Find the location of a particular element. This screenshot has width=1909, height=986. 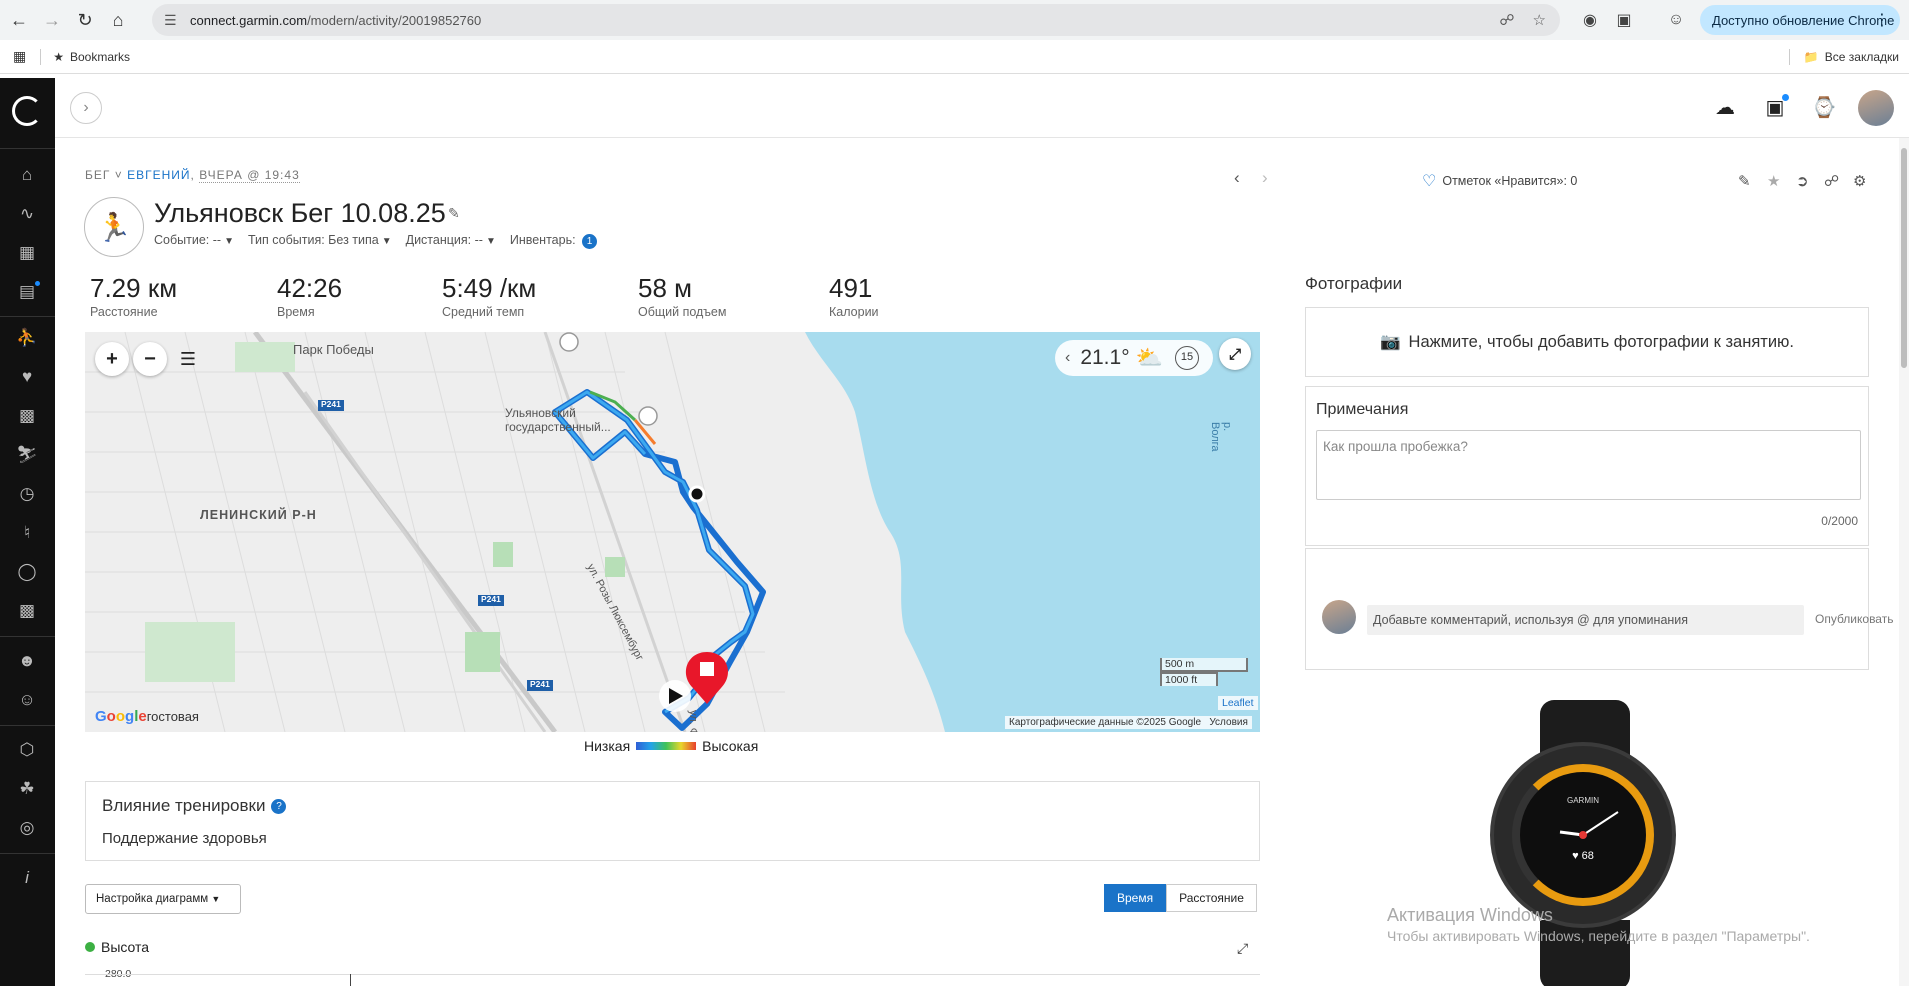

running-icon: 🏃 is located at coordinates (114, 227).